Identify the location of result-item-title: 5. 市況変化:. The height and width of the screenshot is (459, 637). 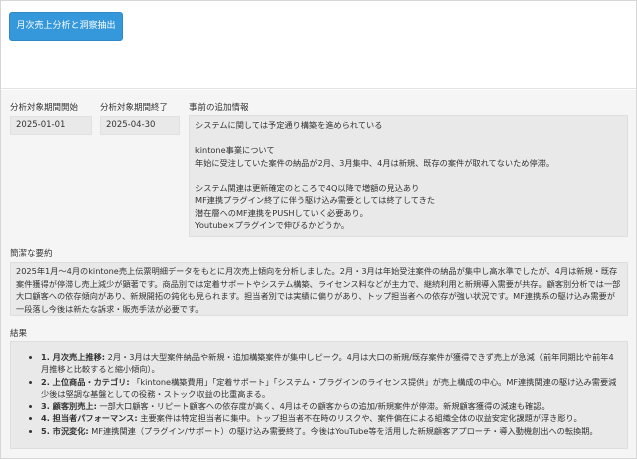
(65, 430).